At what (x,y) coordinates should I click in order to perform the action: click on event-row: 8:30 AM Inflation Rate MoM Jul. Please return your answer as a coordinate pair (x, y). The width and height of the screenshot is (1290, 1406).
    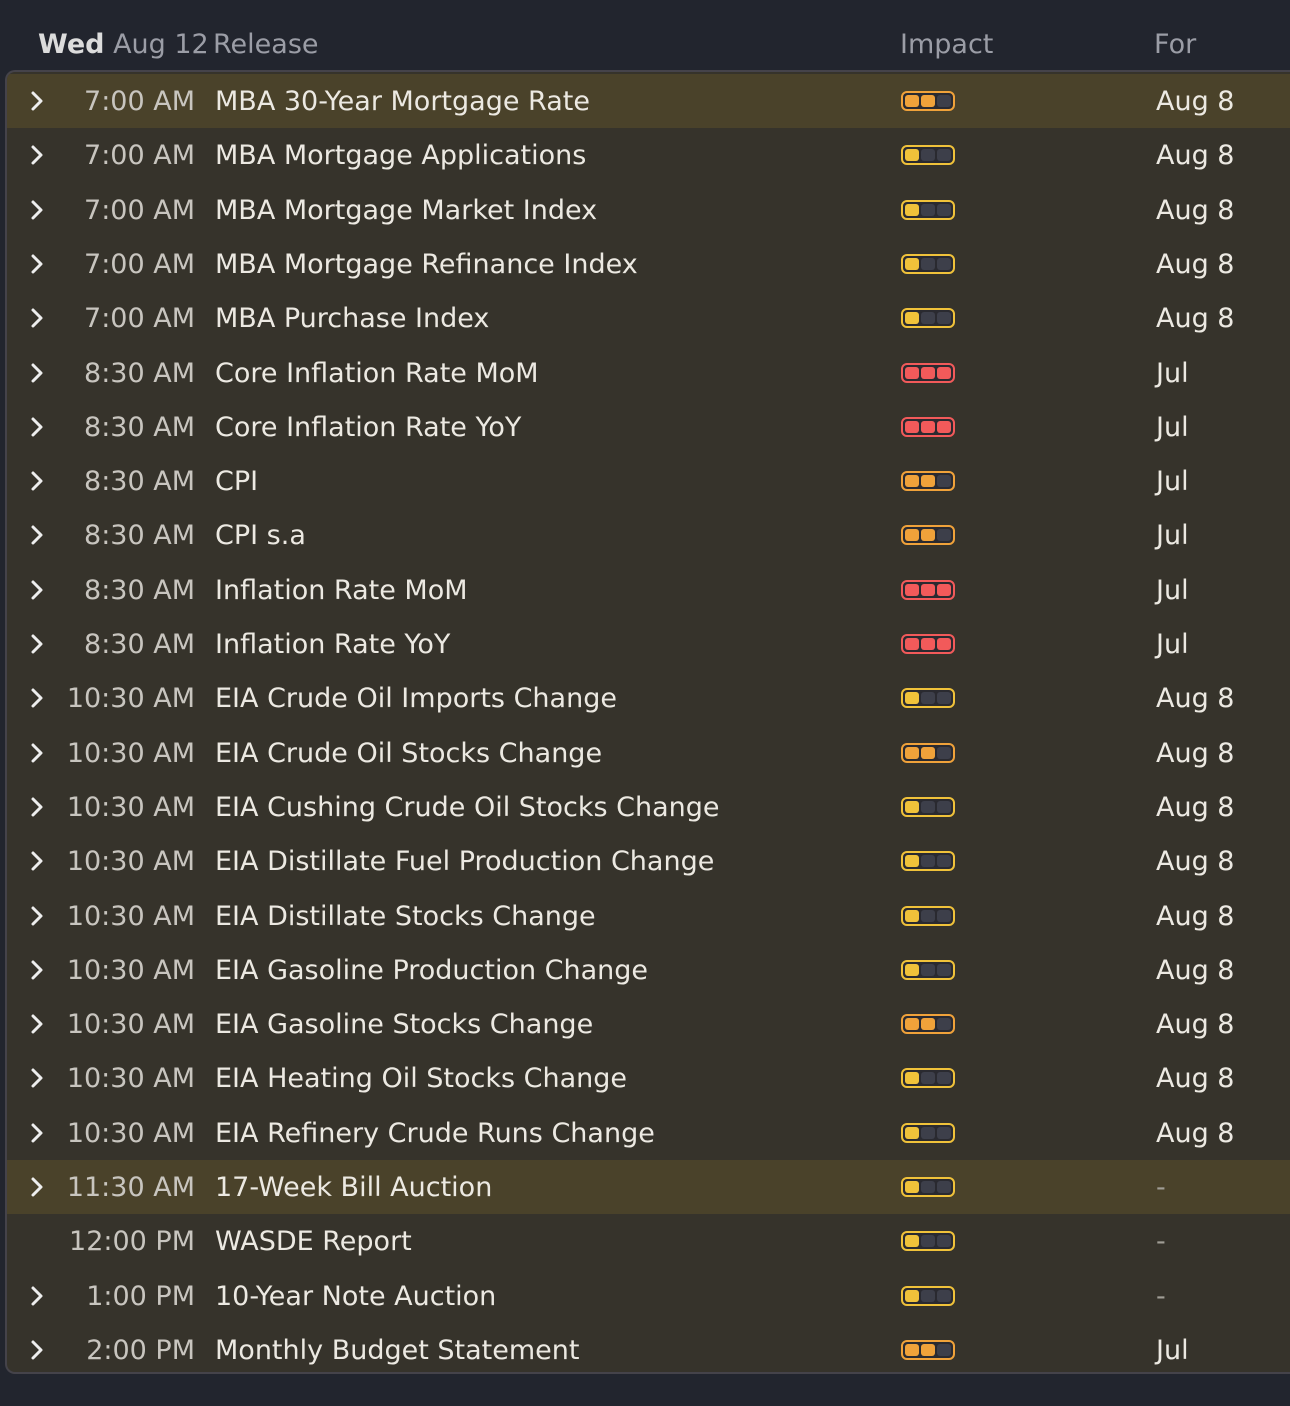
    Looking at the image, I should click on (648, 590).